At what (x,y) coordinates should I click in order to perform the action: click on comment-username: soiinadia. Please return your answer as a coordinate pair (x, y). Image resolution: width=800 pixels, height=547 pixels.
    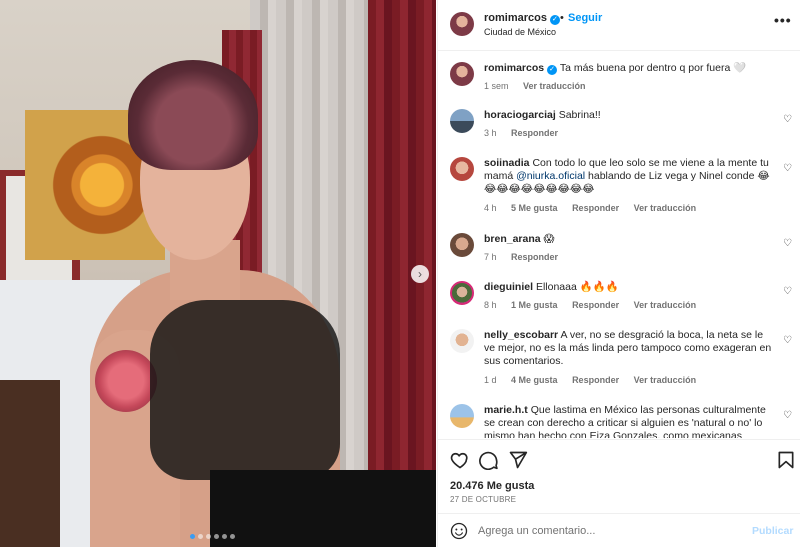
    Looking at the image, I should click on (507, 163).